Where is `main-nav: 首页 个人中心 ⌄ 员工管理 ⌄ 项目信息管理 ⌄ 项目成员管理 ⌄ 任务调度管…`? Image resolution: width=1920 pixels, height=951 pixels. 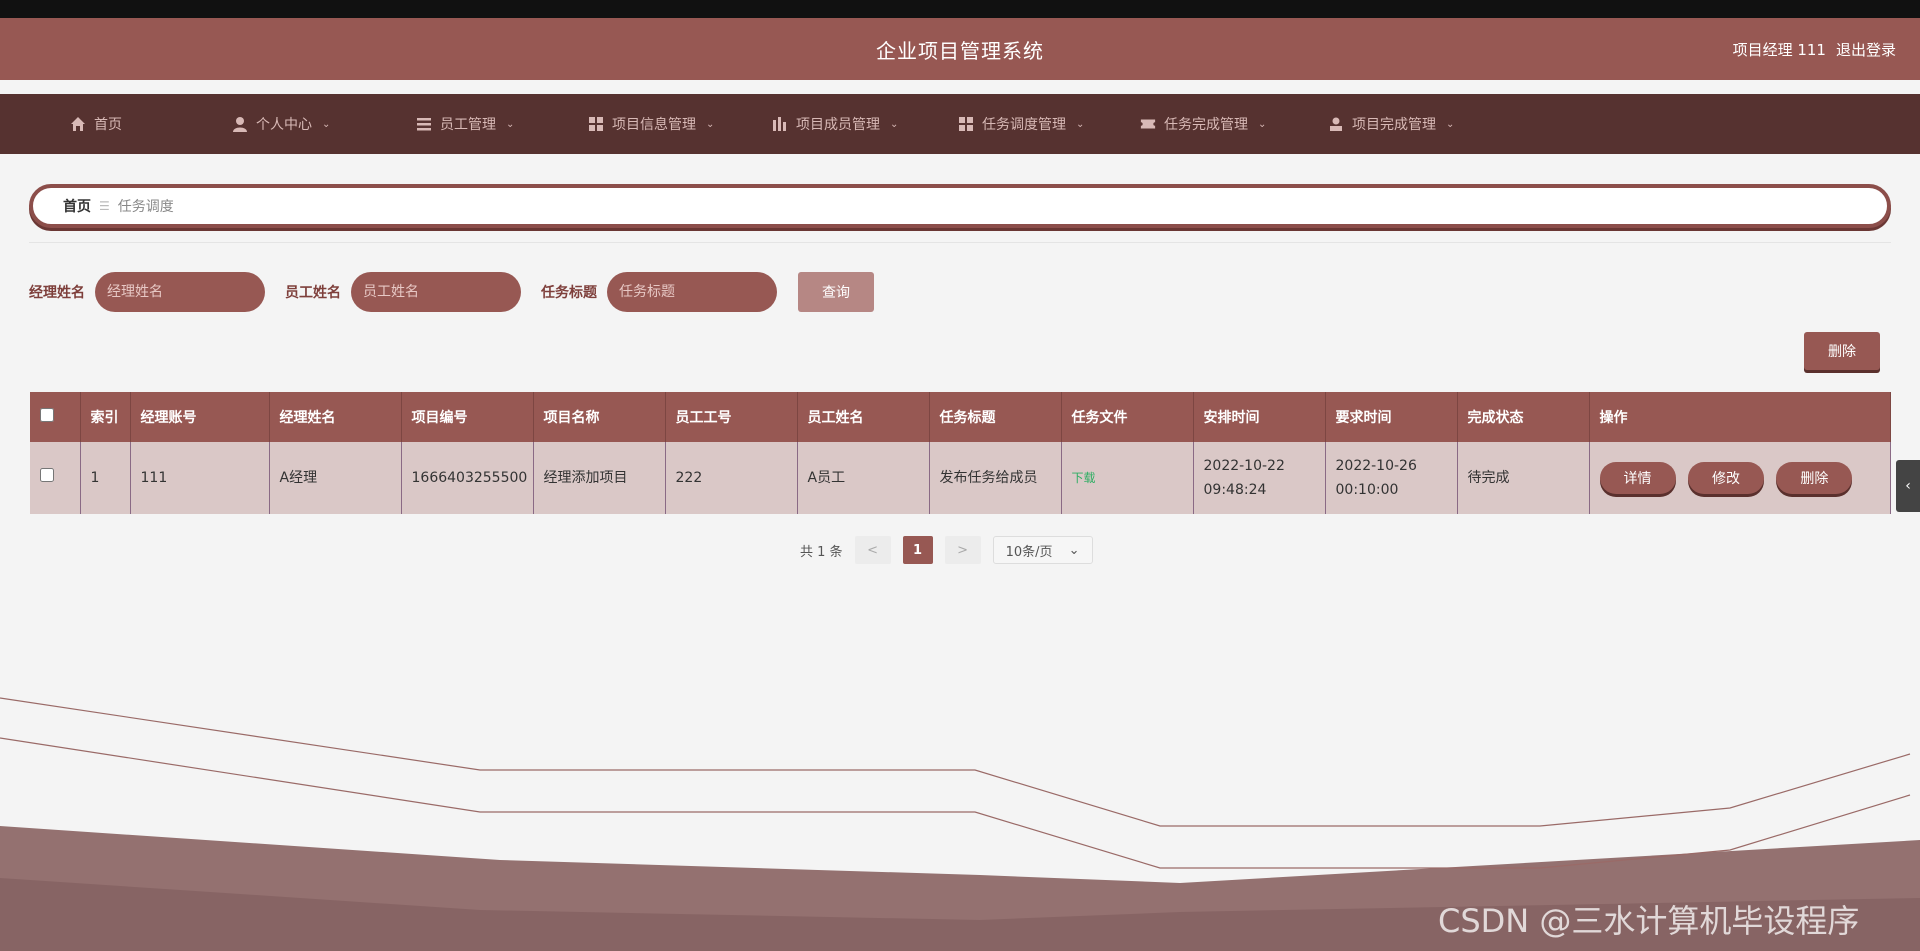
main-nav: 首页 个人中心 ⌄ 员工管理 ⌄ 项目信息管理 ⌄ 项目成员管理 ⌄ 任务调度管… is located at coordinates (960, 124).